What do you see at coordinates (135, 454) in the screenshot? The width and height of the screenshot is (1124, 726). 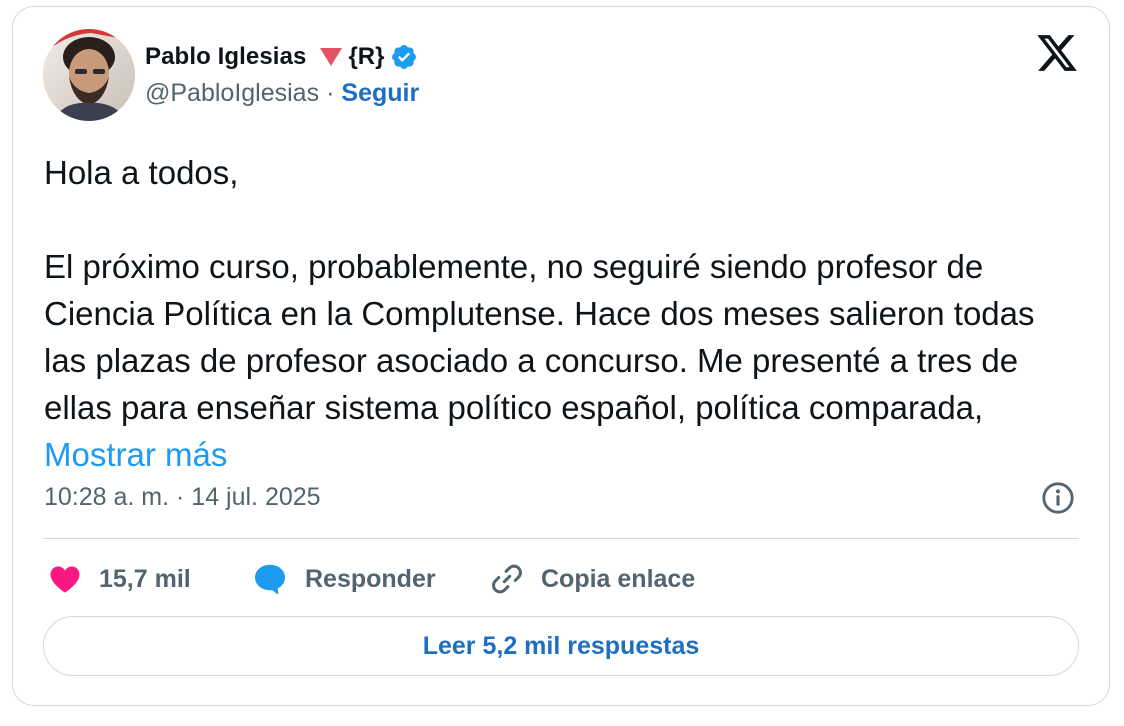 I see `show-more-link: Mostrar más` at bounding box center [135, 454].